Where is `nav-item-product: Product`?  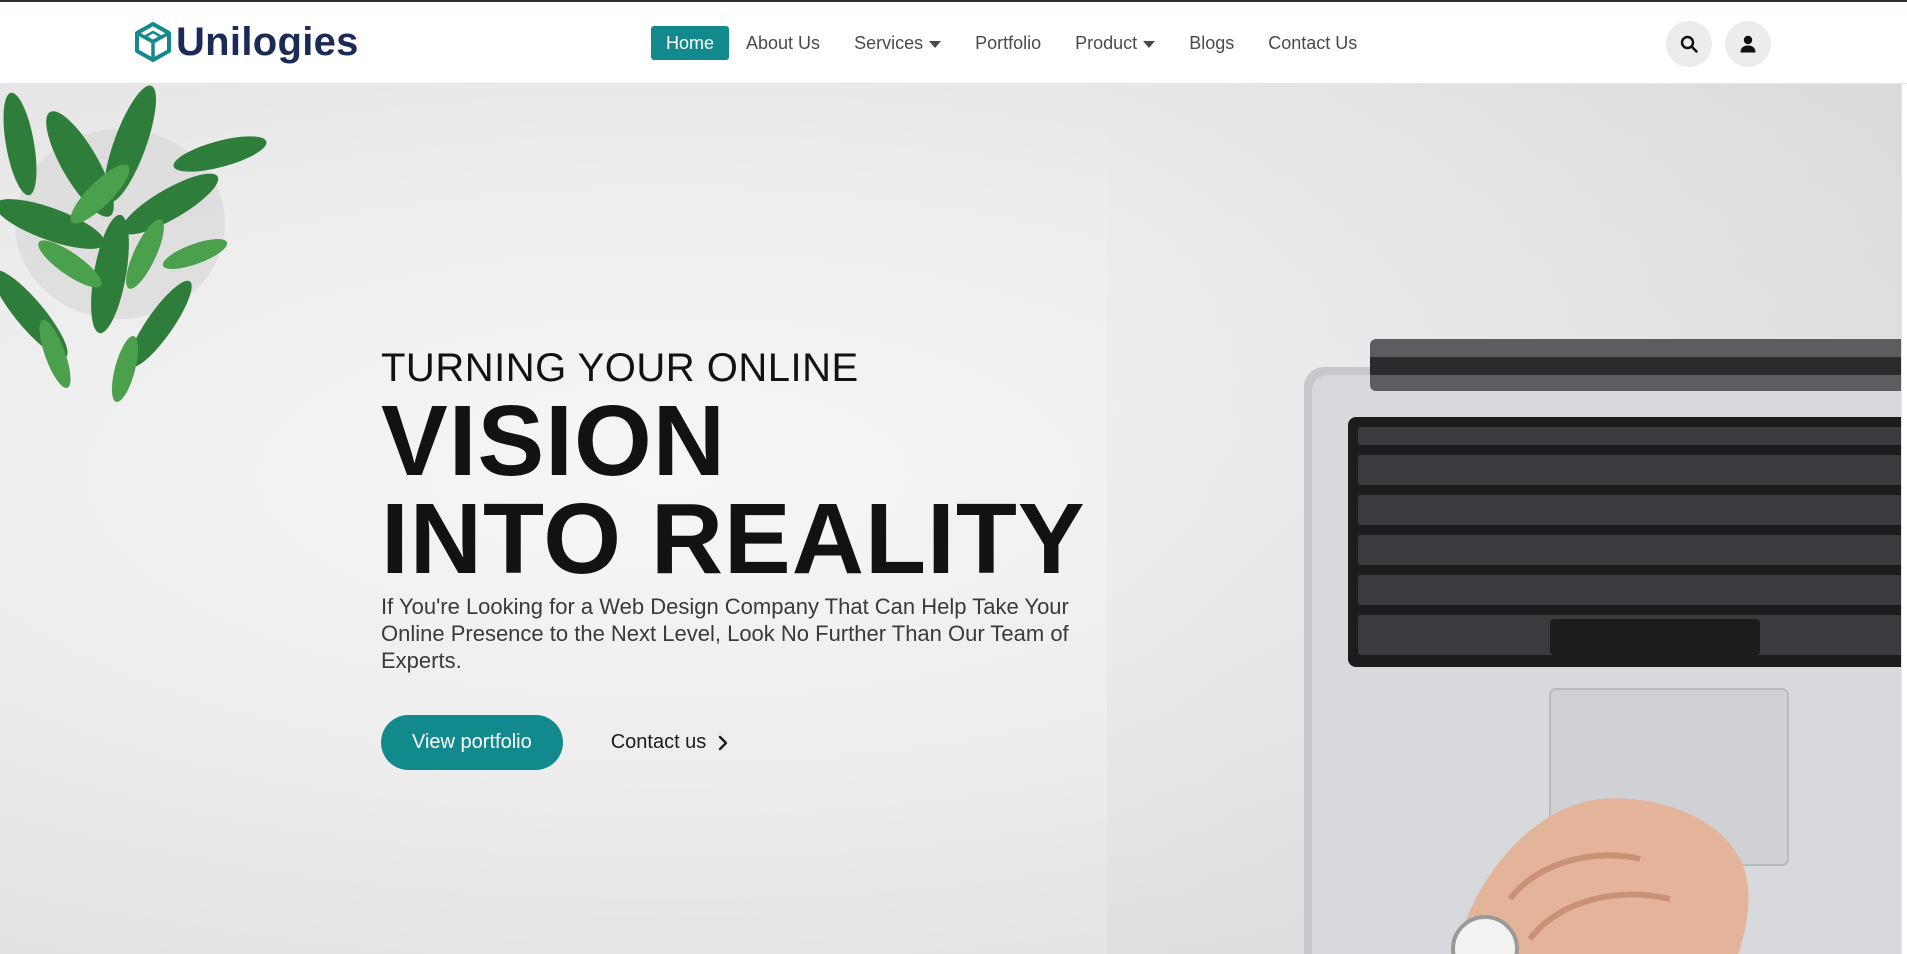
nav-item-product: Product is located at coordinates (1115, 43).